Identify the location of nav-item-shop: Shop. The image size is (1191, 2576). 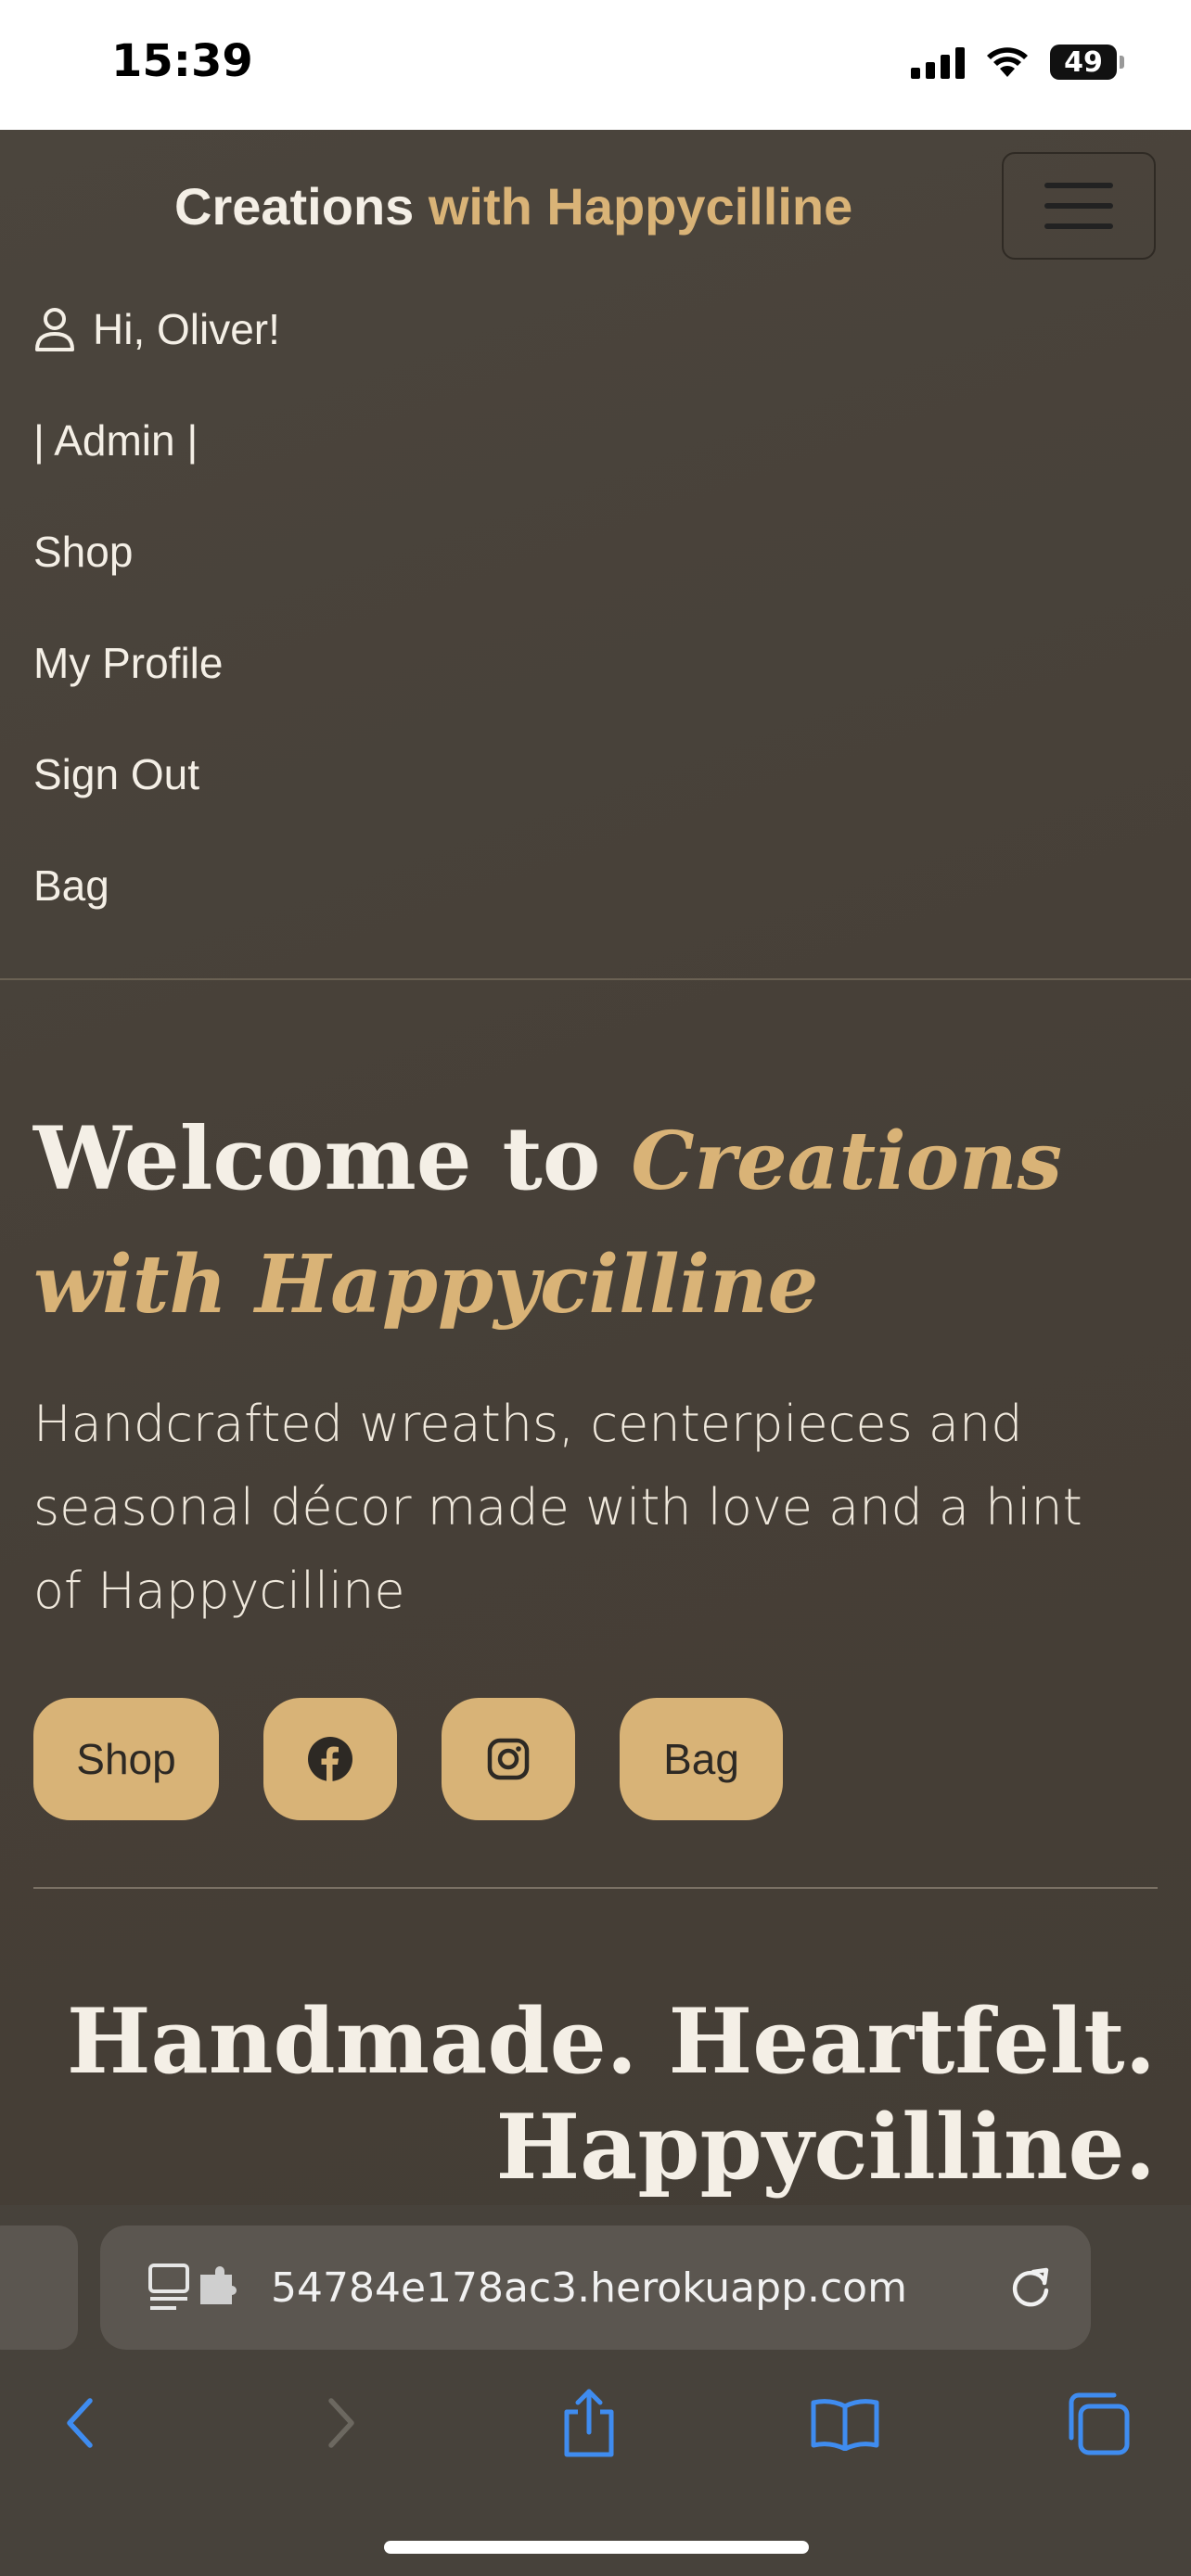
(156, 551).